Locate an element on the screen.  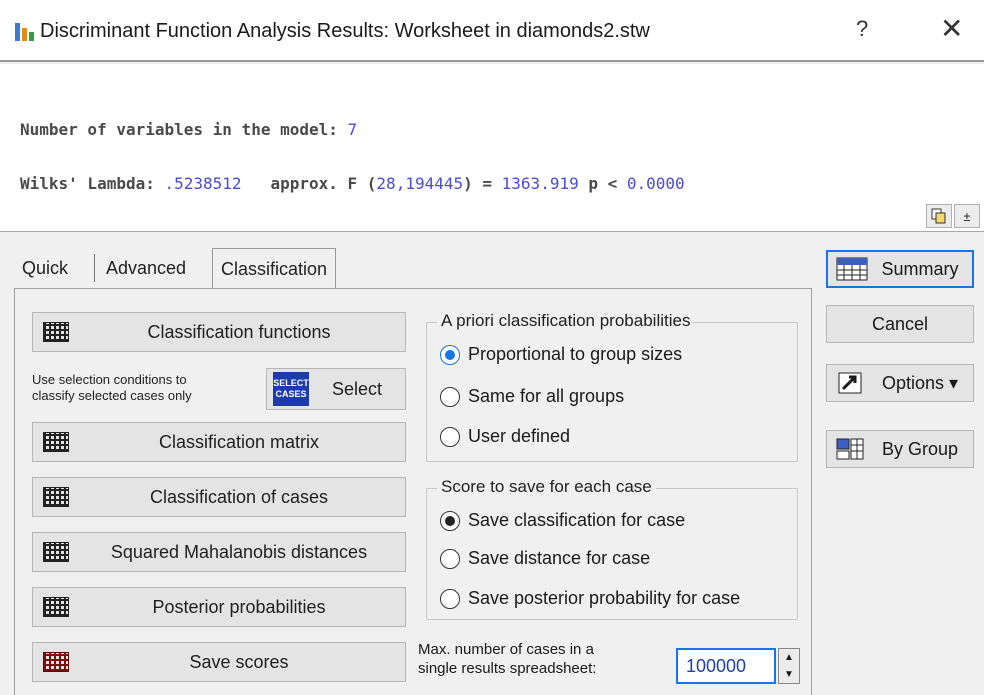
max-cases-input is located at coordinates (726, 666).